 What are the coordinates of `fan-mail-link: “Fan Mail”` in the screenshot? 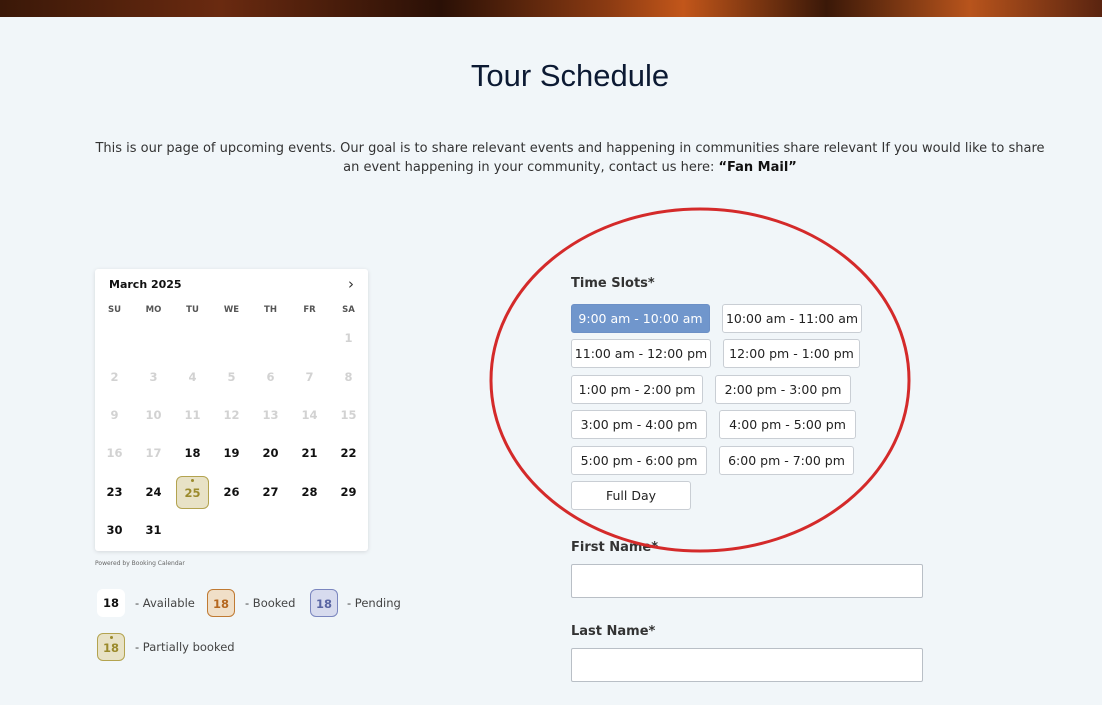 It's located at (757, 167).